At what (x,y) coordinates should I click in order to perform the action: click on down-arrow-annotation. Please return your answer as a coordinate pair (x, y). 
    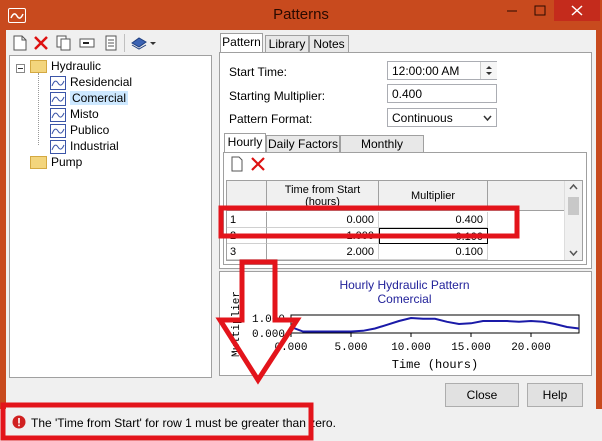
    Looking at the image, I should click on (258, 322).